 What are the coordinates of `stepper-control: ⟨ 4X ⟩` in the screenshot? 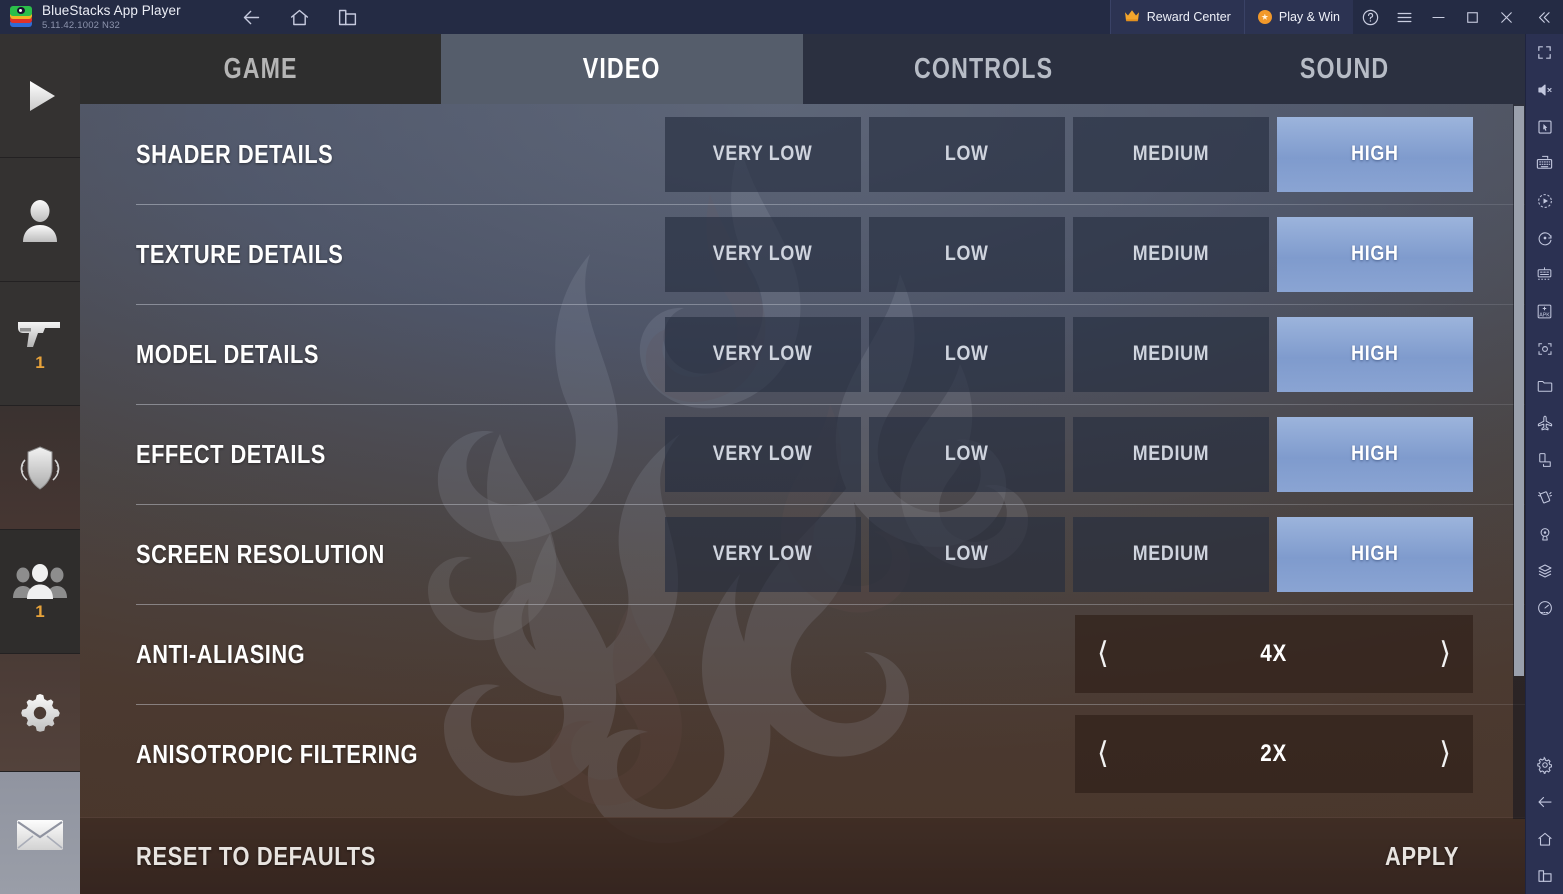 It's located at (1274, 654).